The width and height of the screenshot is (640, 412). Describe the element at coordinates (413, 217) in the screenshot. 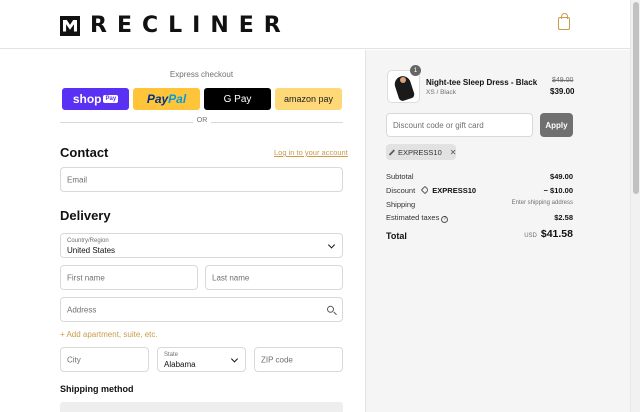

I see `taxes-label: Estimated taxes` at that location.